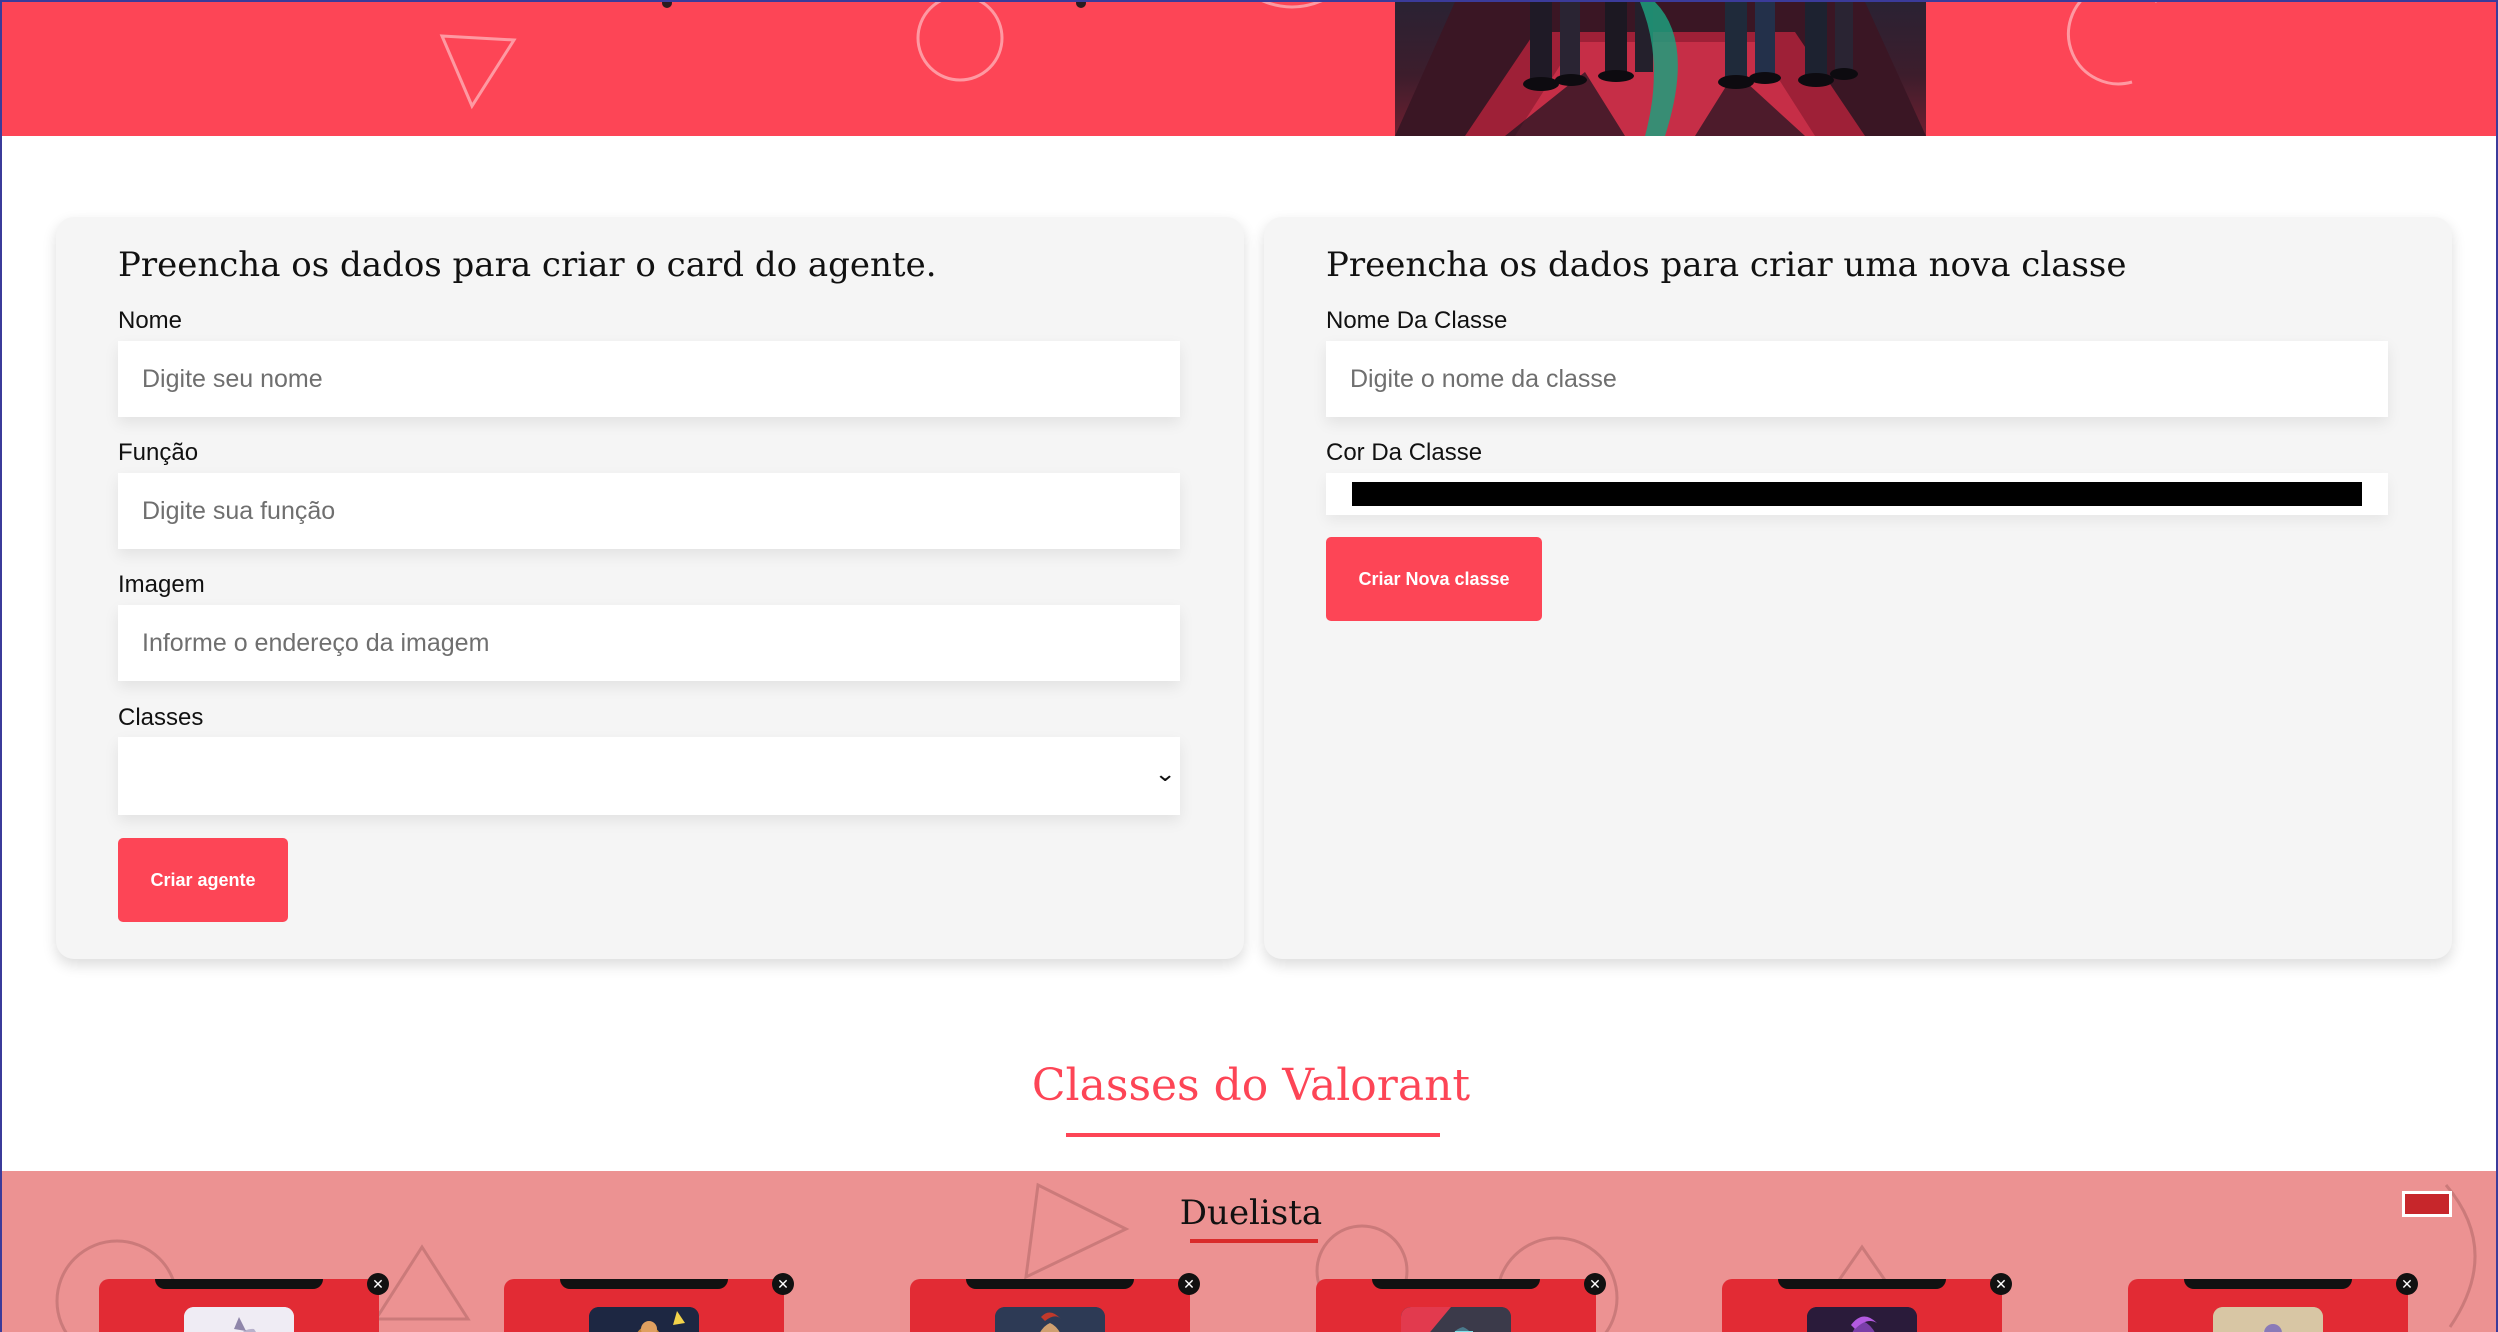 This screenshot has height=1332, width=2498. Describe the element at coordinates (478, 72) in the screenshot. I see `triangle-outline-decoration` at that location.